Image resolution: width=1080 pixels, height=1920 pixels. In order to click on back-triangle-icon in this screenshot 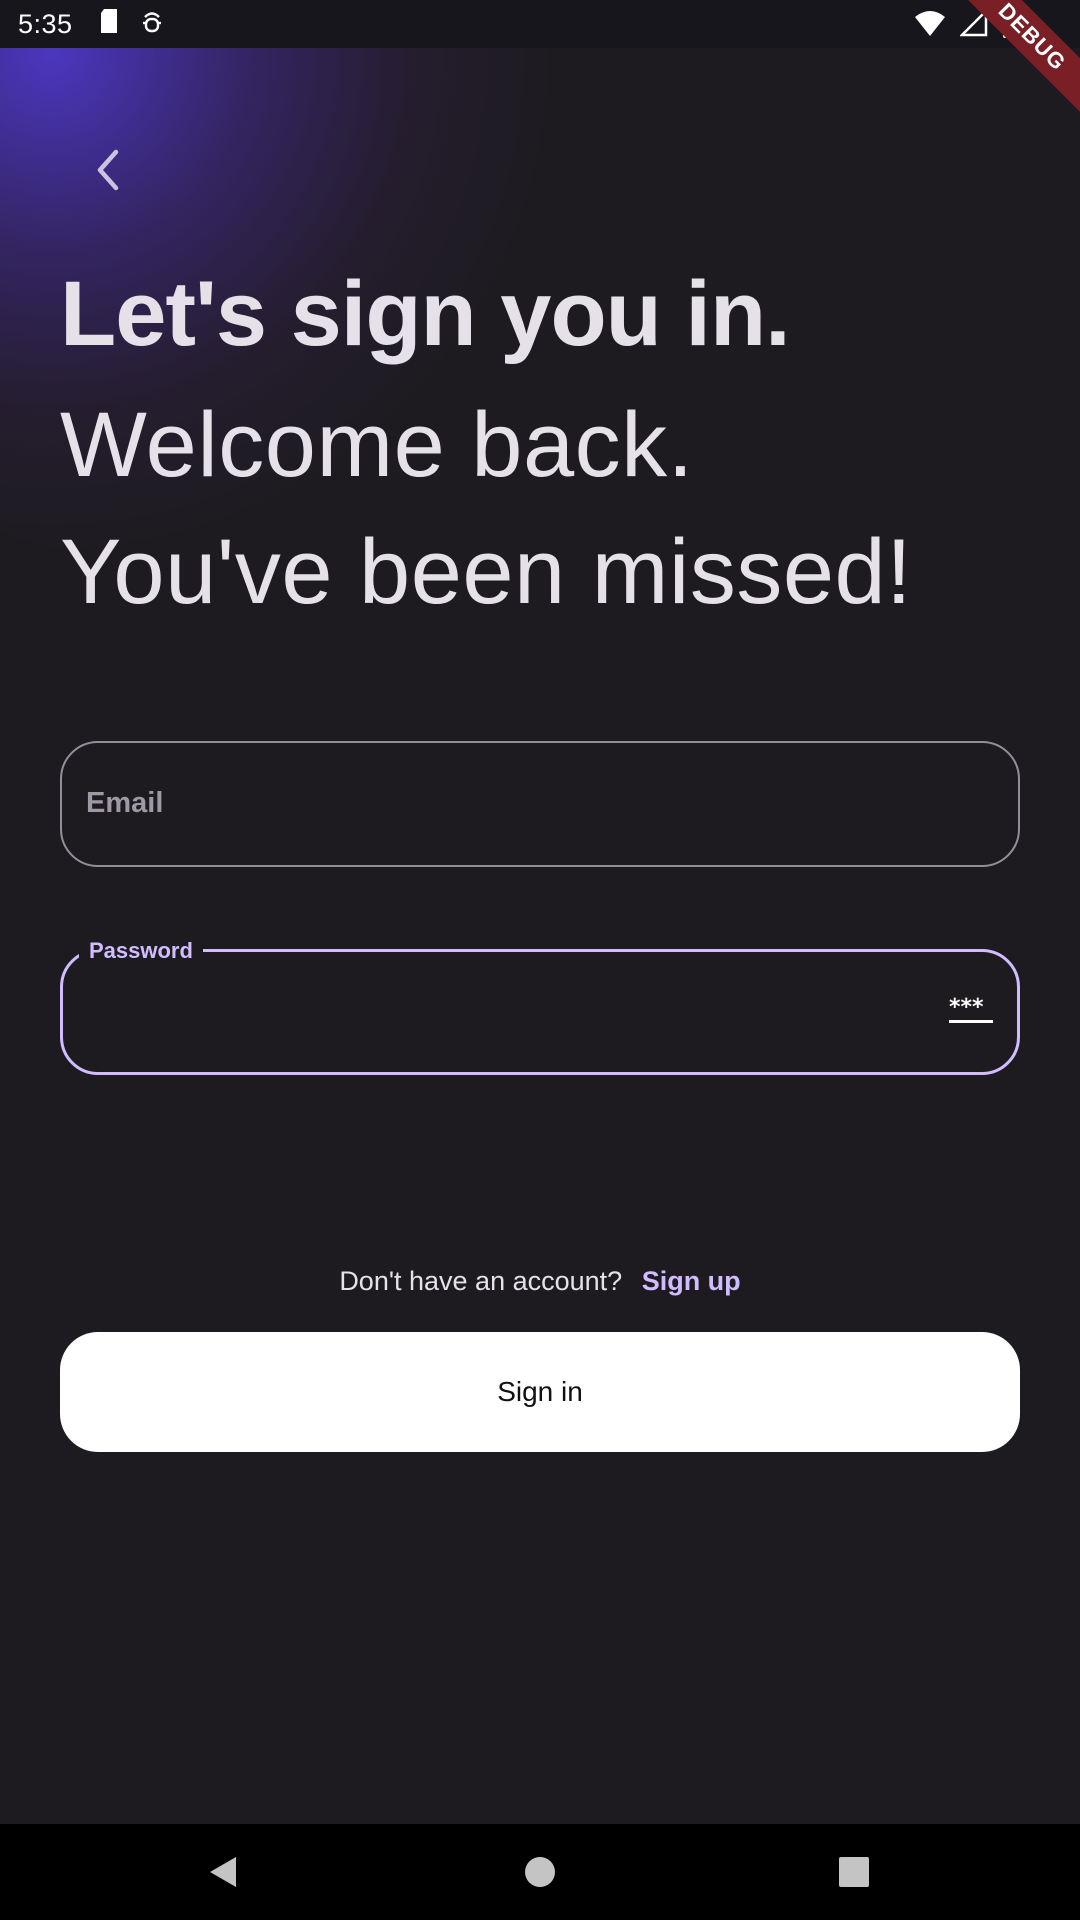, I will do `click(223, 1872)`.